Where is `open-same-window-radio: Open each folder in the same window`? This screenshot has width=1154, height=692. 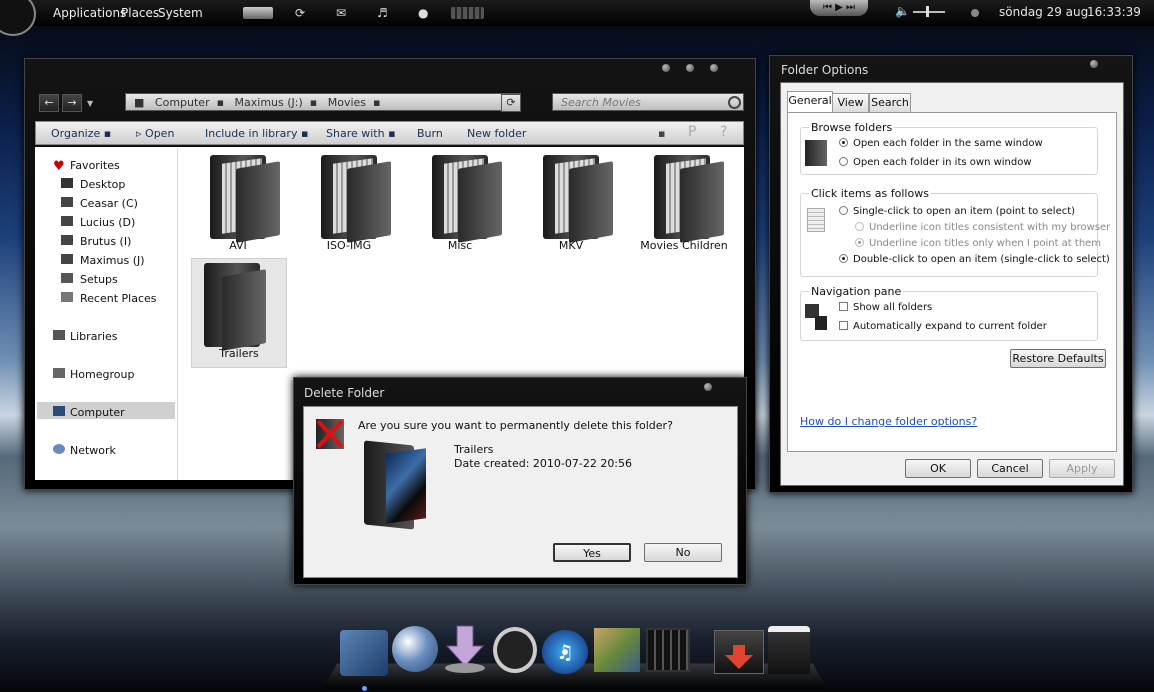 open-same-window-radio: Open each folder in the same window is located at coordinates (941, 143).